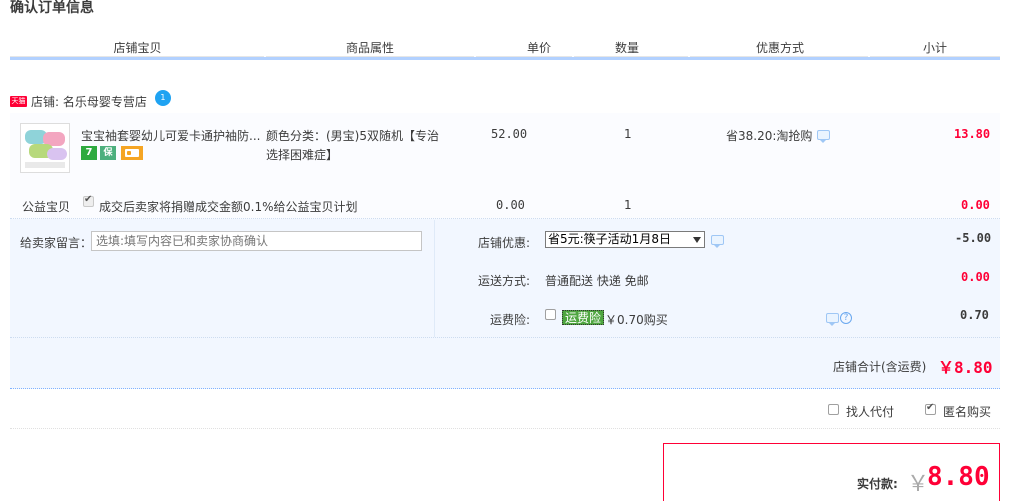 This screenshot has height=501, width=1011. I want to click on wangwang-chat-icon: 1, so click(162, 98).